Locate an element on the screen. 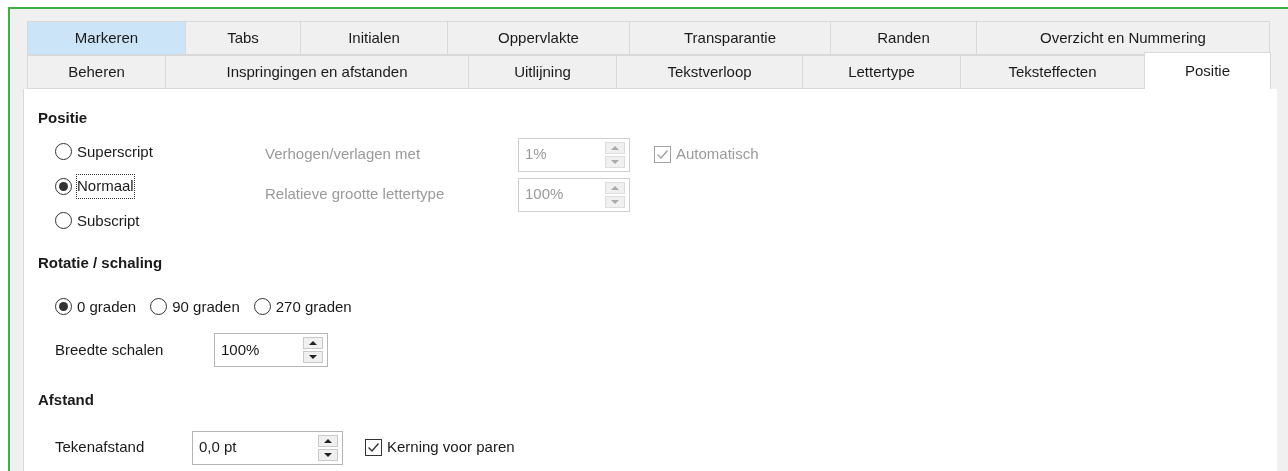  tab: Markeren is located at coordinates (106, 38).